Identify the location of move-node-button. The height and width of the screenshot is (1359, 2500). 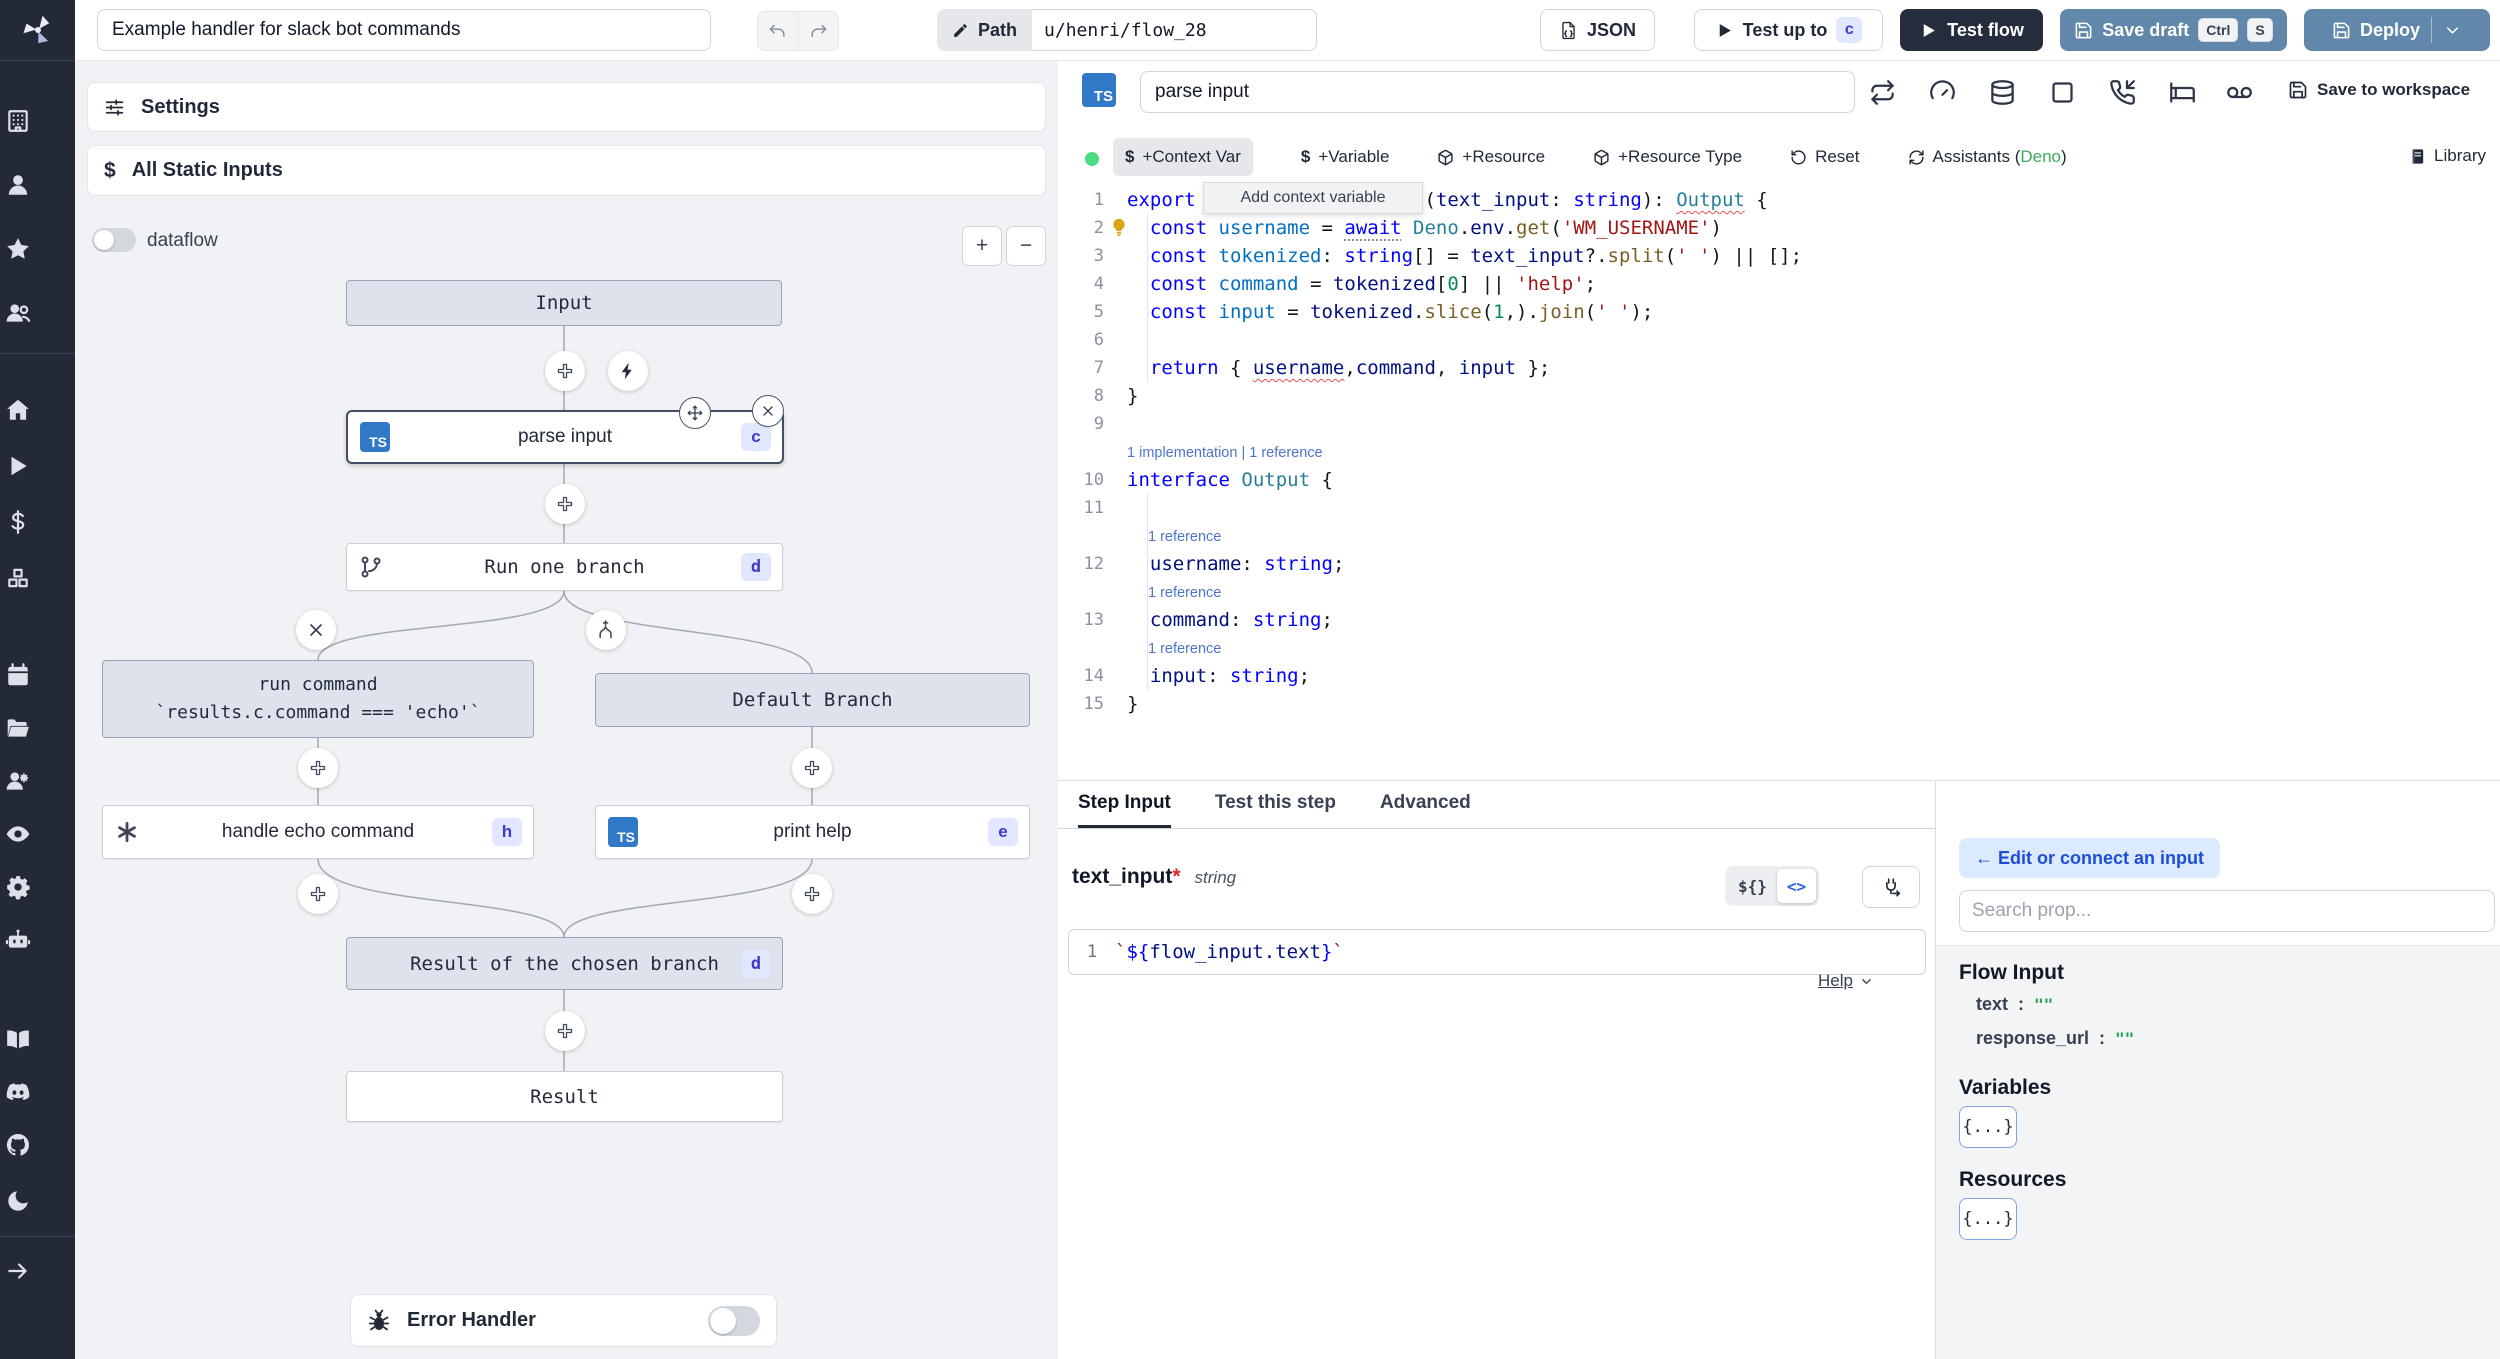
(695, 413).